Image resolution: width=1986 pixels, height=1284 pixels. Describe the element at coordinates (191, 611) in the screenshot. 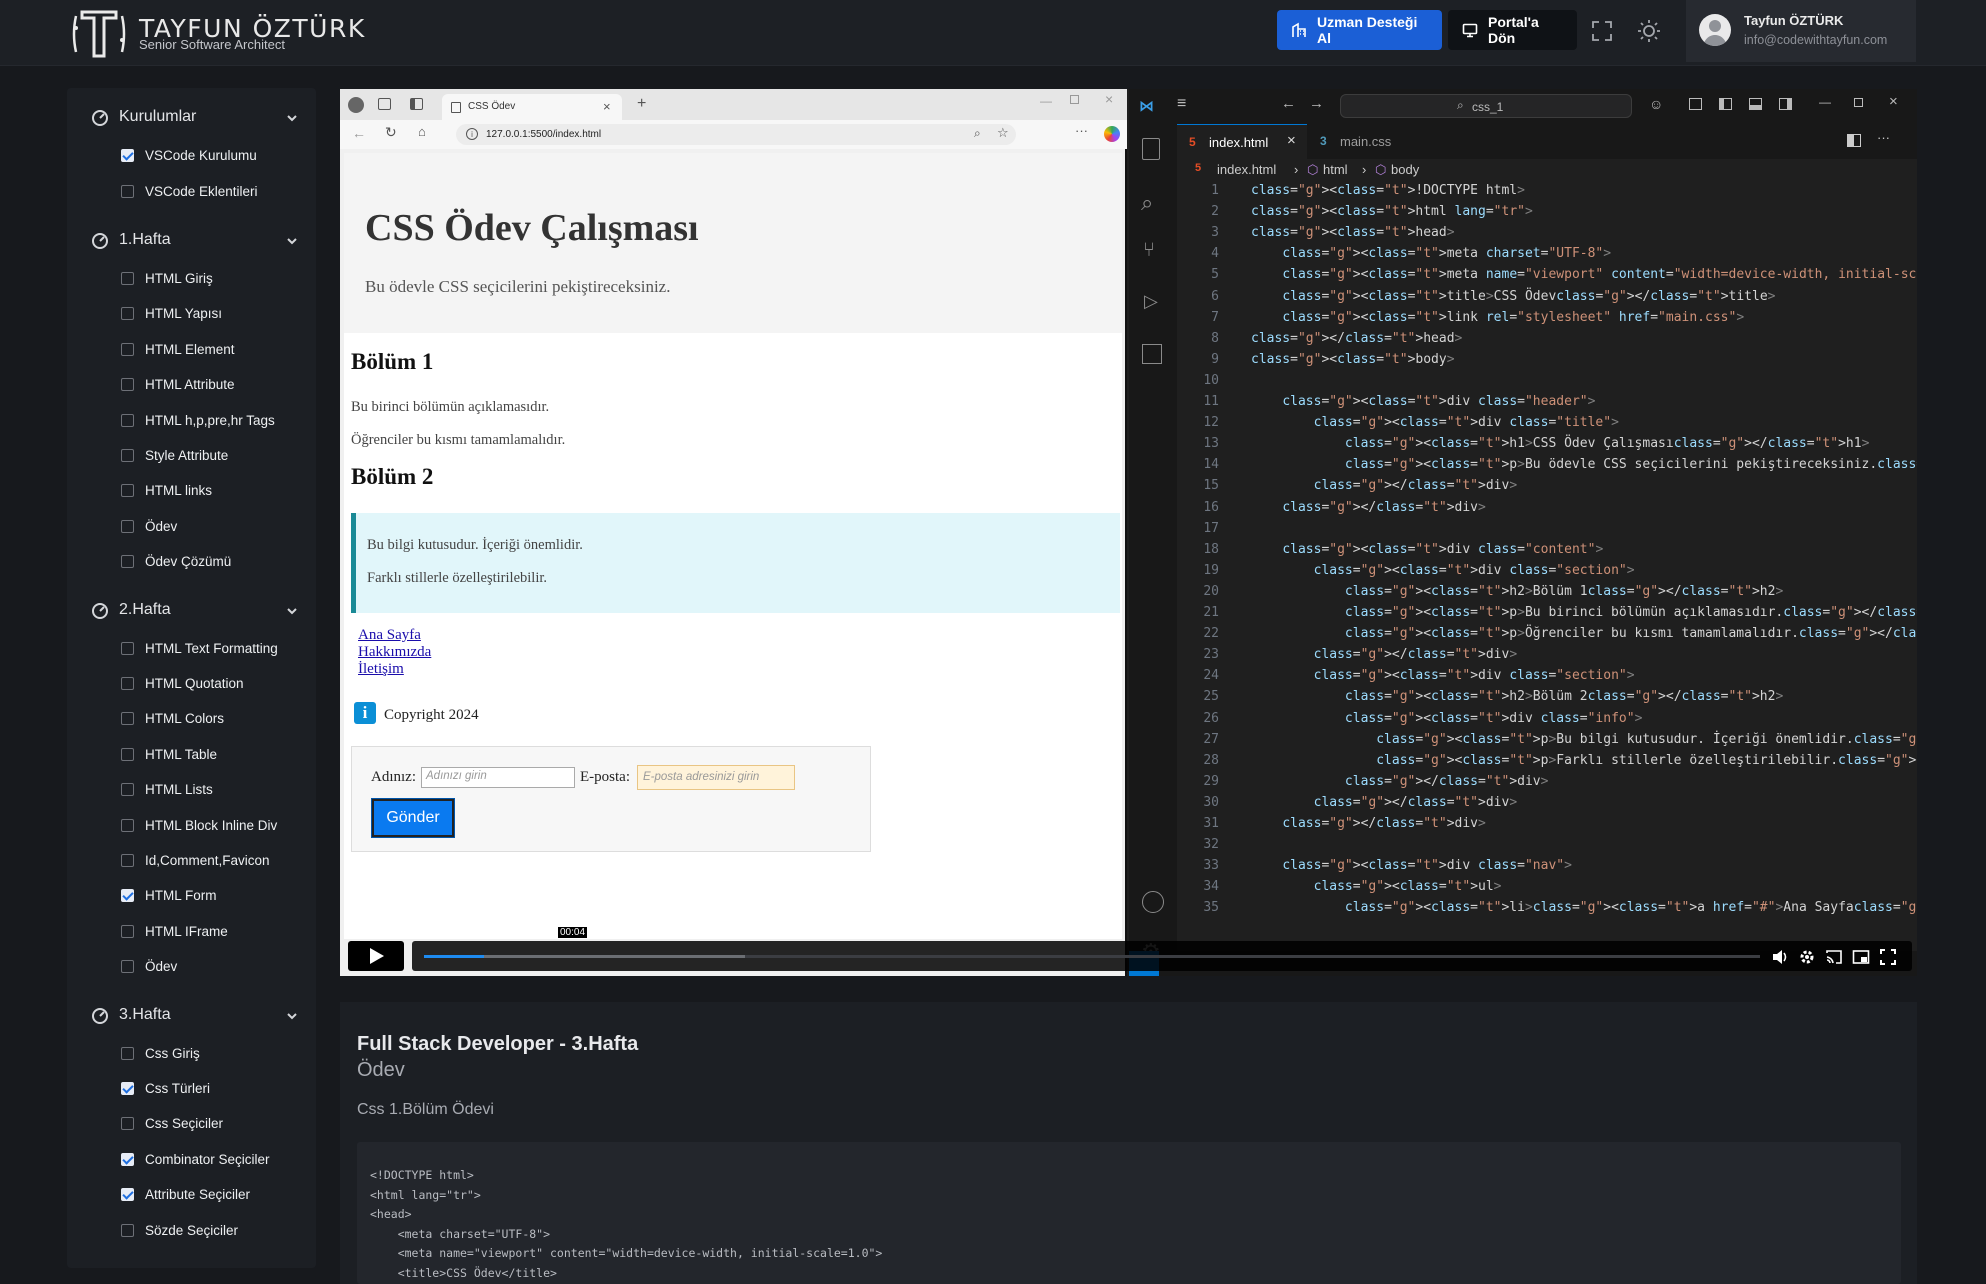

I see `sidebar-section-header: 2.Hafta` at that location.